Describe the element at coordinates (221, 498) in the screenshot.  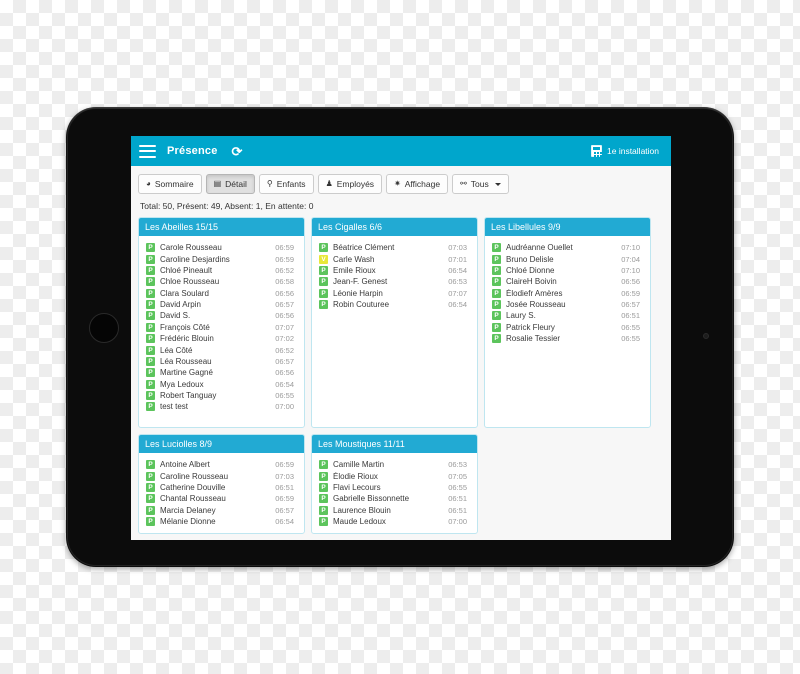
I see `attendance-row: P Chantal Rousseau 06:59` at that location.